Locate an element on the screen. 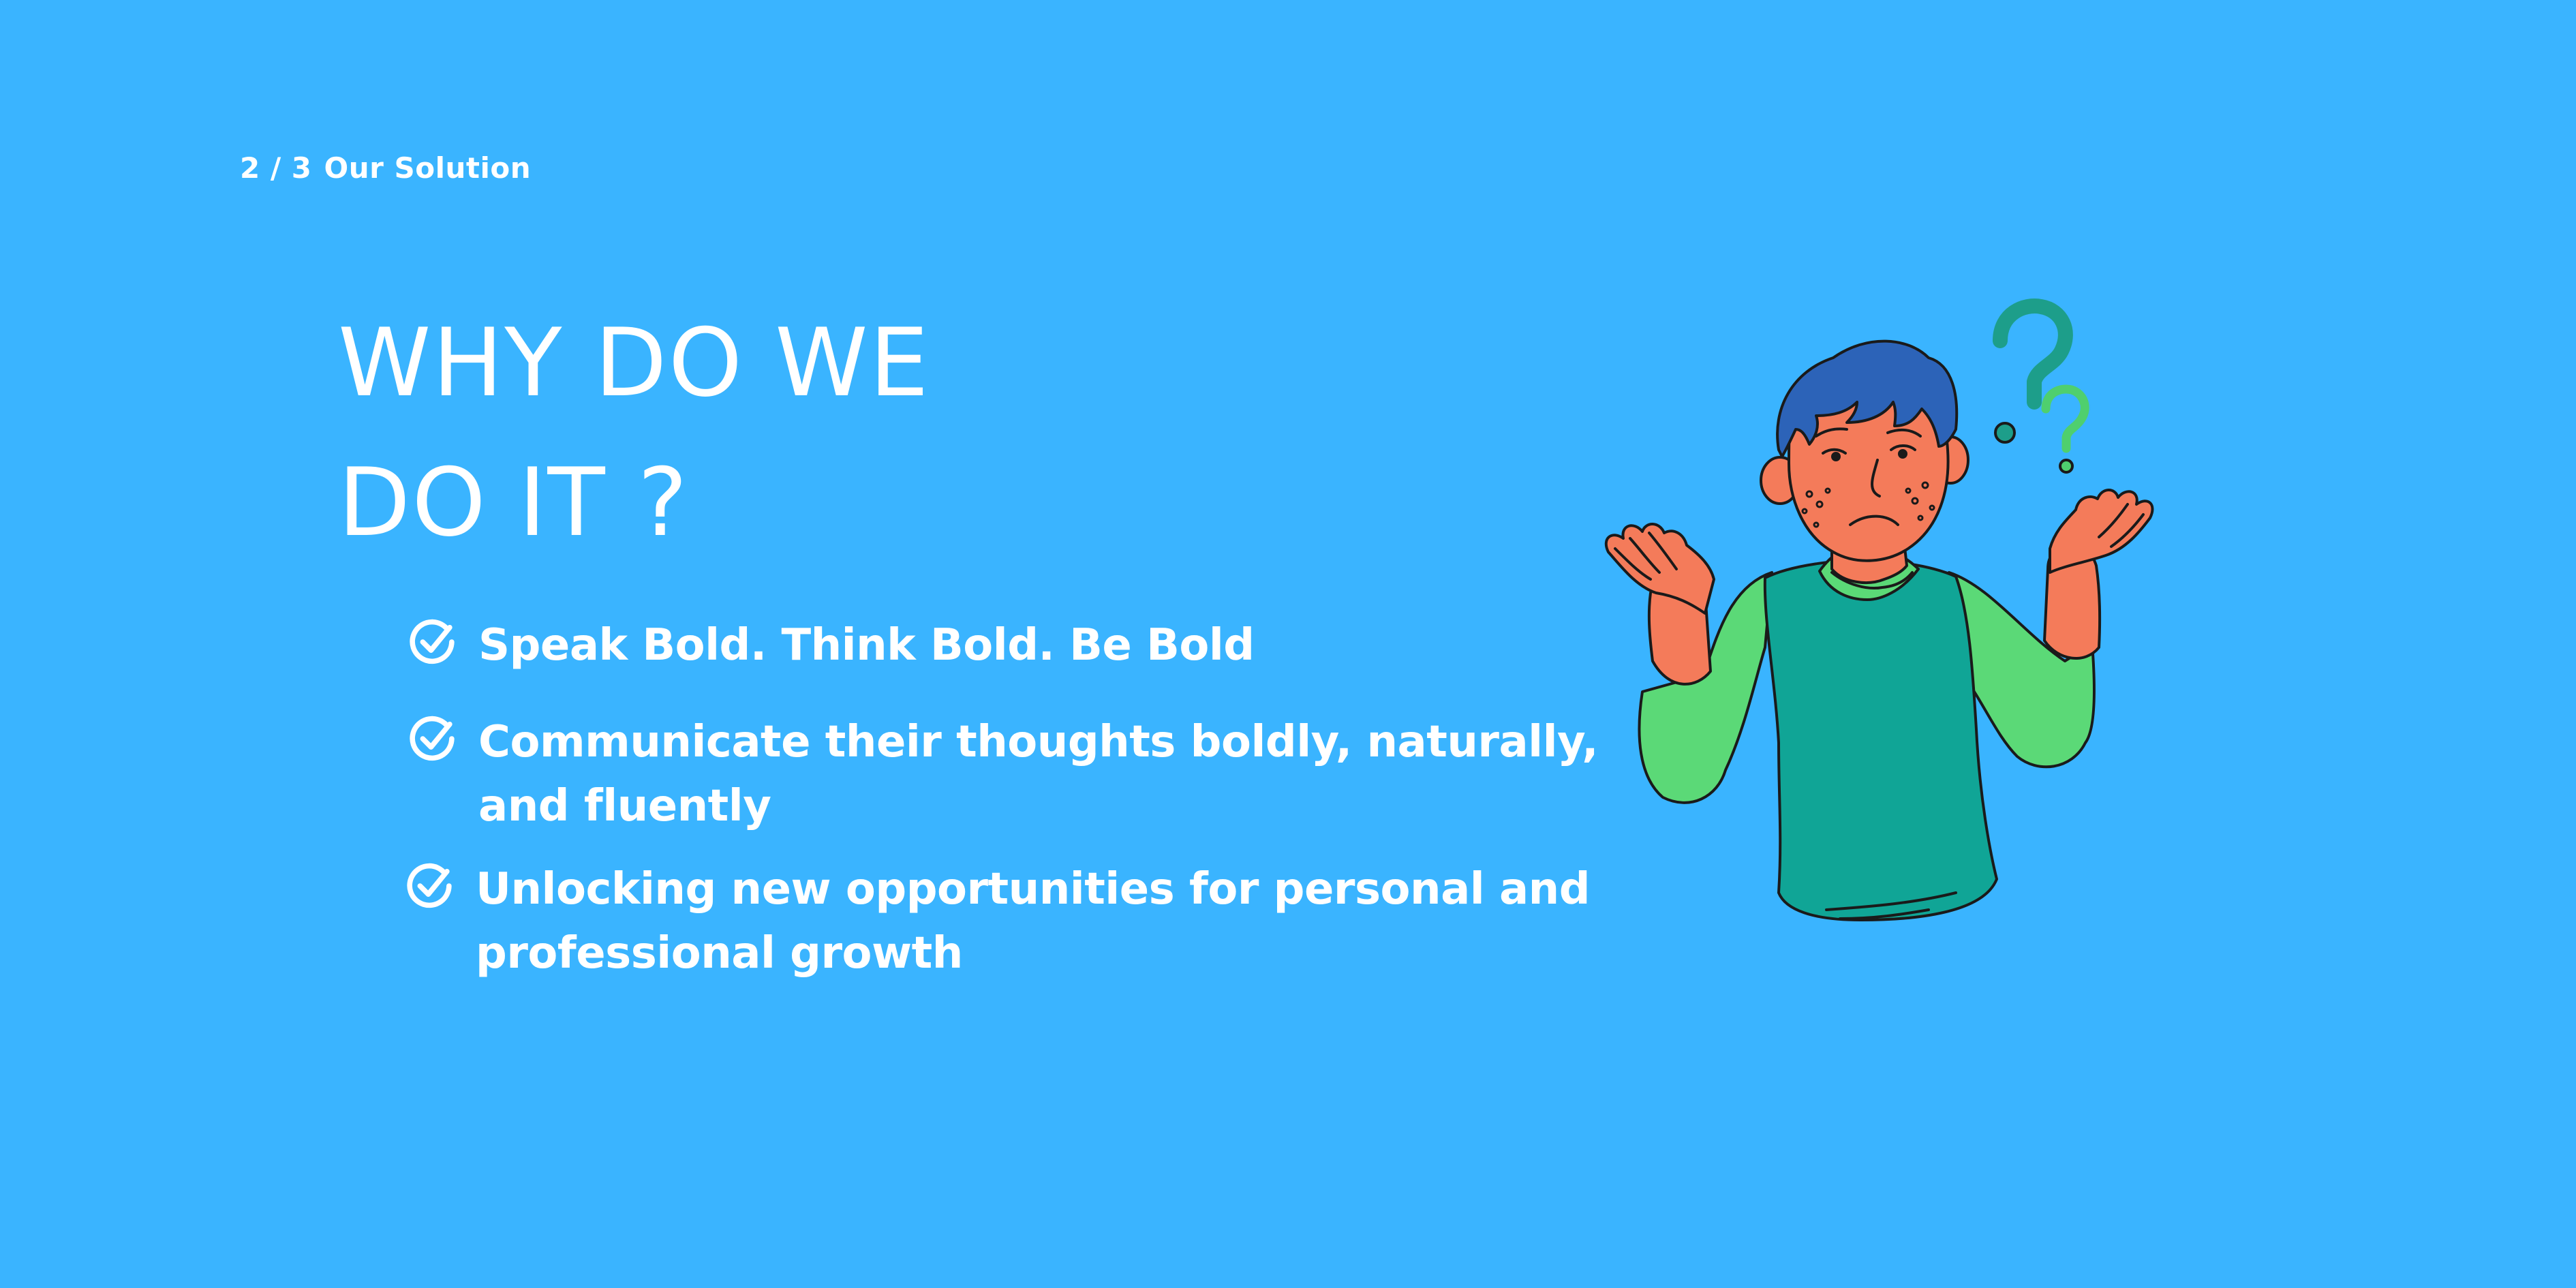  bullet-text-line: Speak Bold. Think Bold. Be Bold is located at coordinates (867, 645).